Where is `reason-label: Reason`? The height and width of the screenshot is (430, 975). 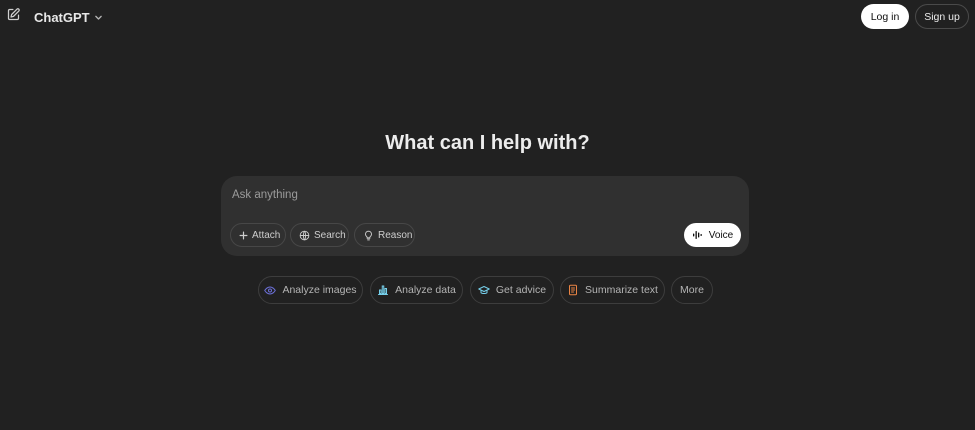
reason-label: Reason is located at coordinates (395, 235).